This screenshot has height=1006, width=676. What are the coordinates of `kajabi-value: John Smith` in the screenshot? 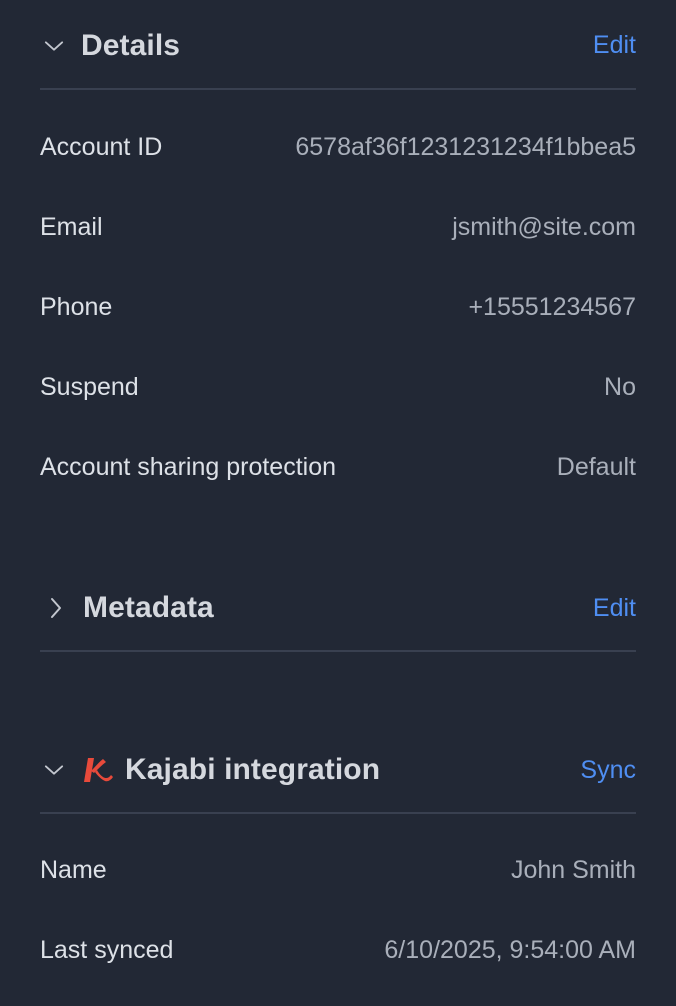 It's located at (573, 869).